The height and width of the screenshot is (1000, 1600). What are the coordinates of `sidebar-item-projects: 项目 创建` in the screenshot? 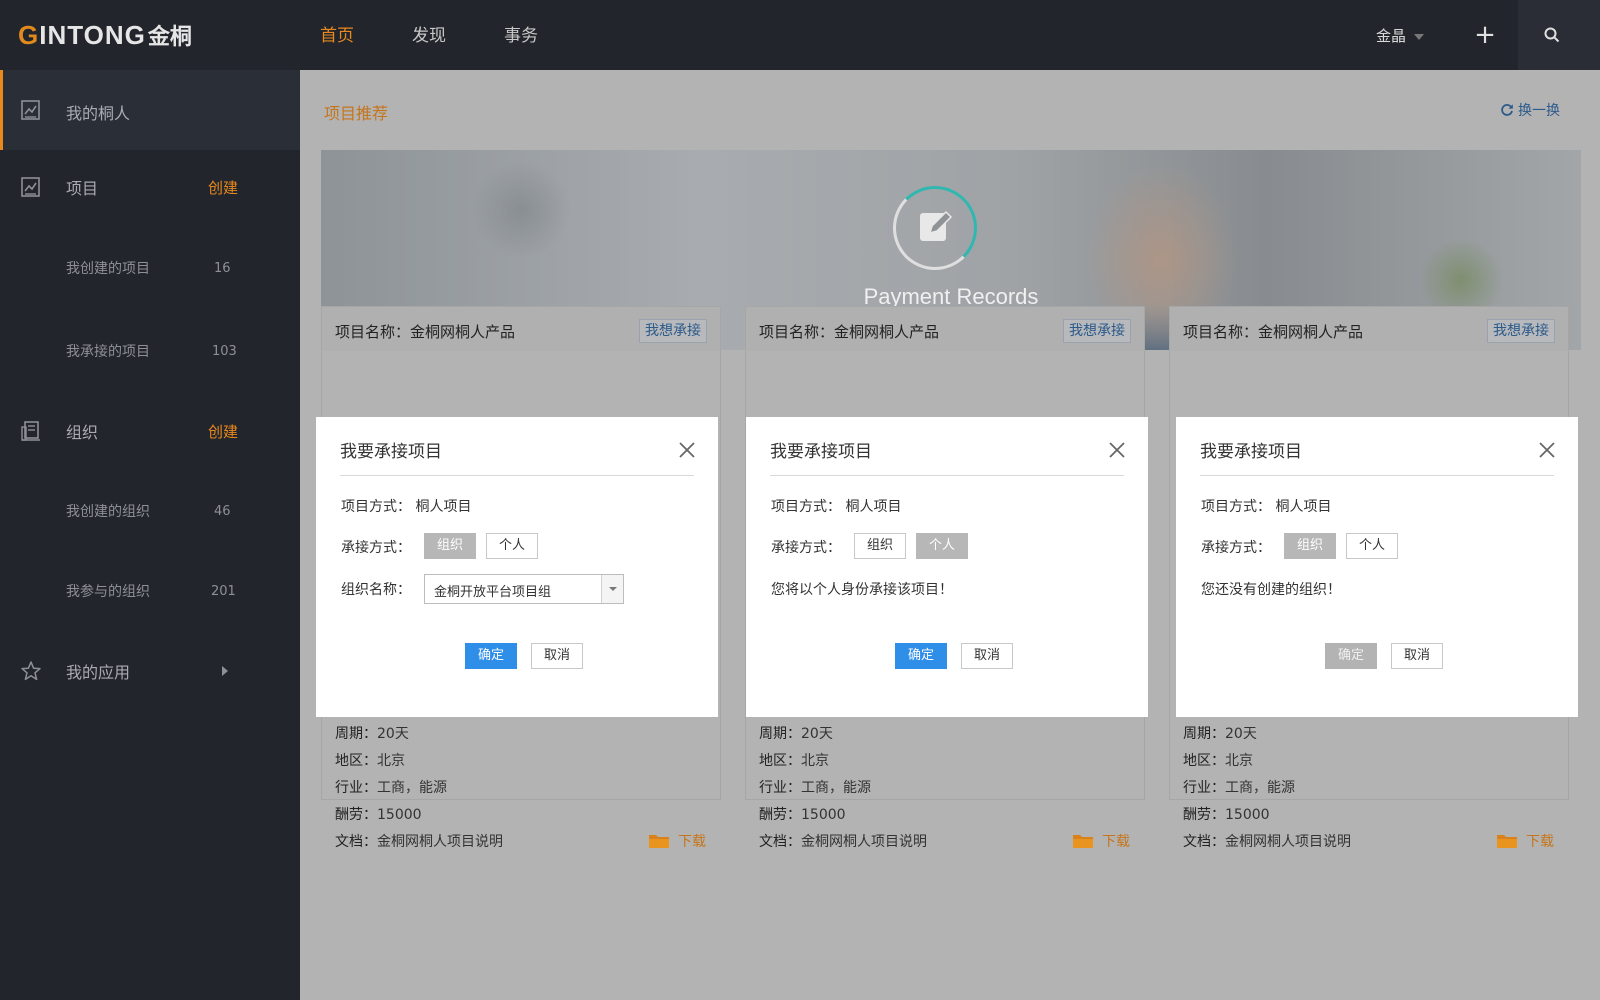 It's located at (150, 187).